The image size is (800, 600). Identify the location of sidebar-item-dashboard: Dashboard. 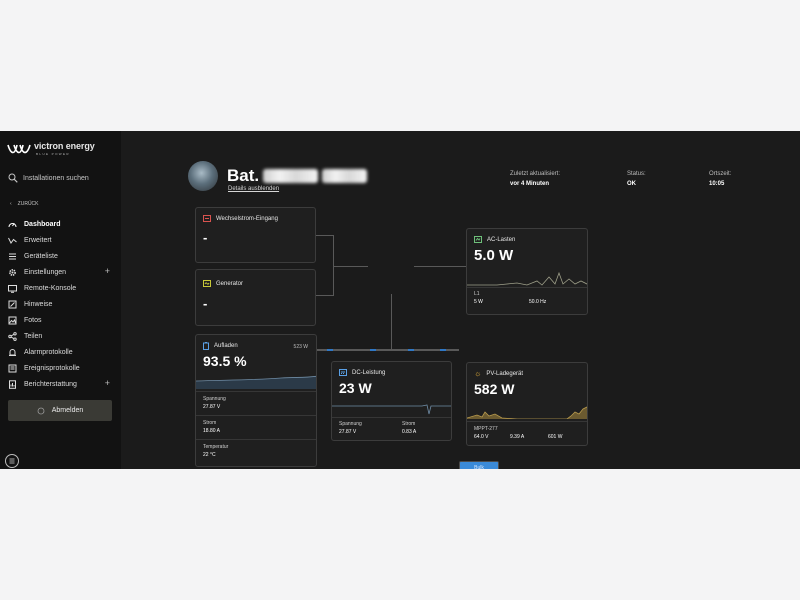
(61, 224).